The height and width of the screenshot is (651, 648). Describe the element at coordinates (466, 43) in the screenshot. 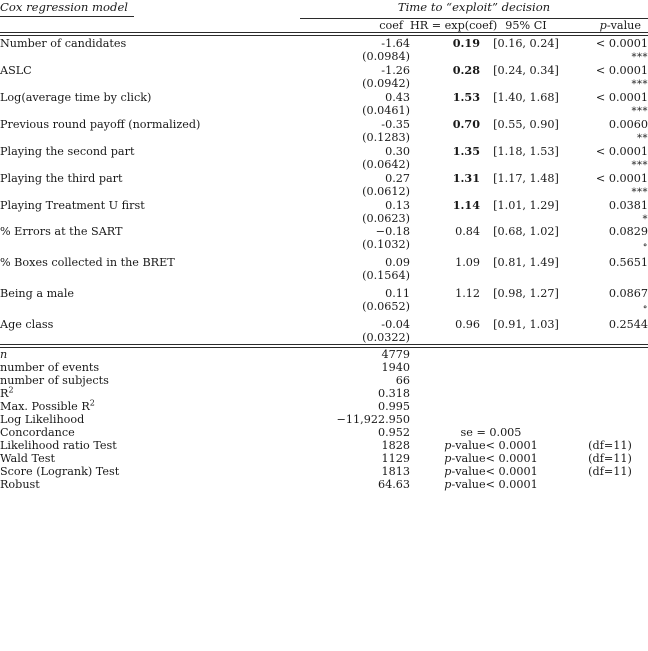

I see `row-hazard-ratio: 0.19` at that location.